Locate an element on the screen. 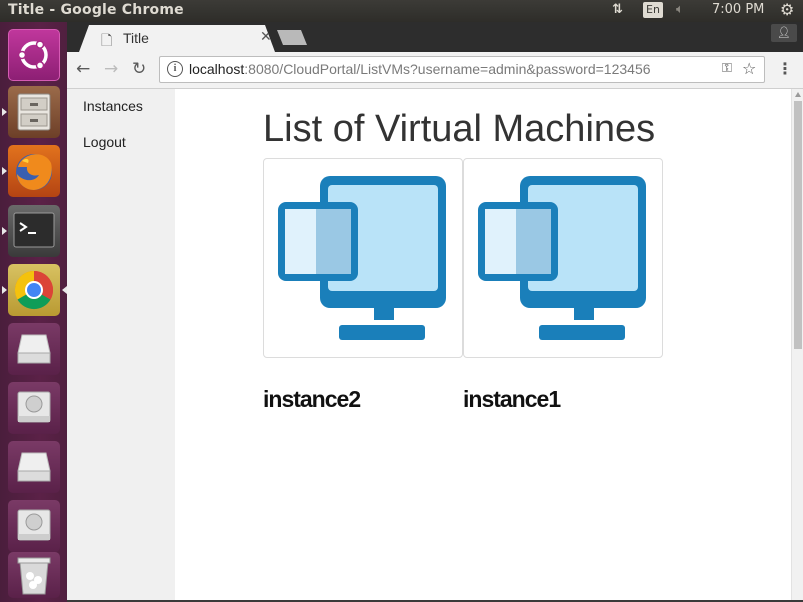 This screenshot has width=803, height=602. window-title: Title - Google Chrome is located at coordinates (96, 10).